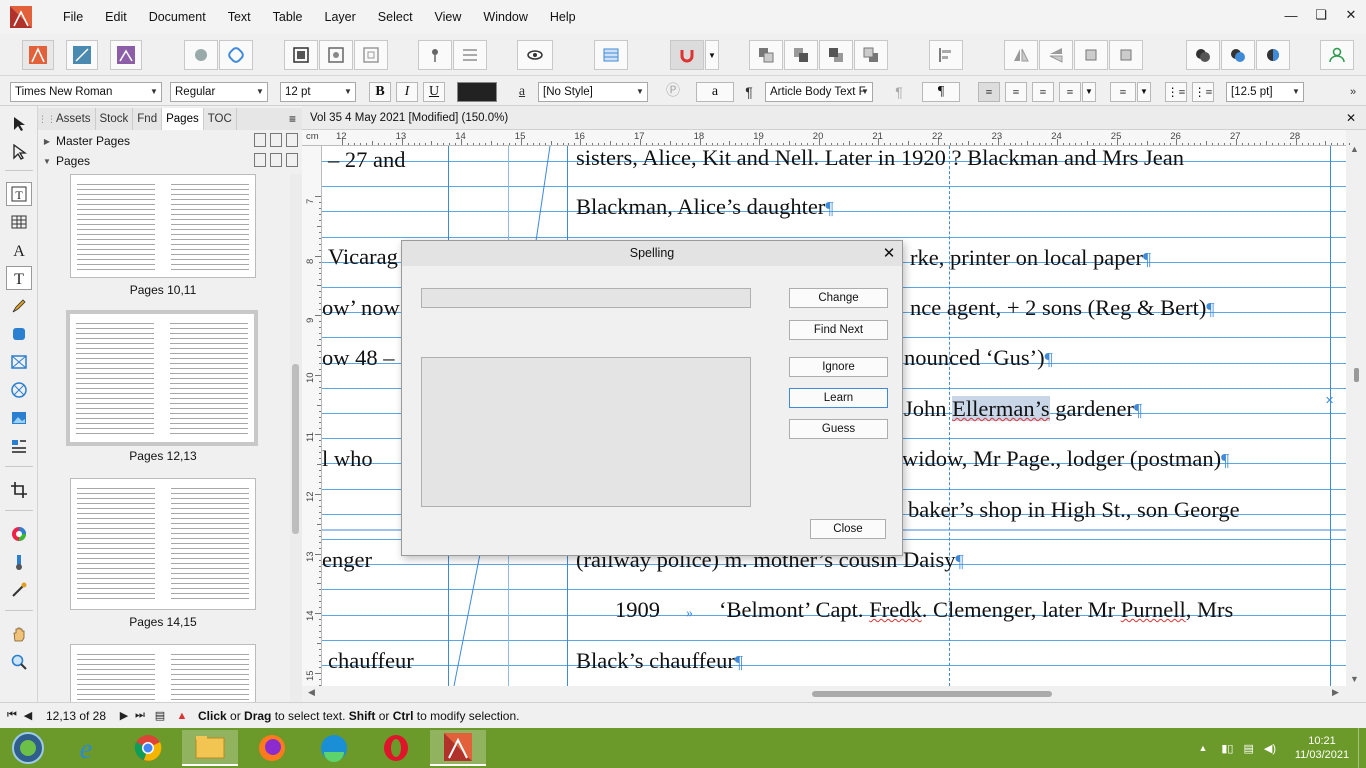 This screenshot has height=768, width=1366. What do you see at coordinates (276, 140) in the screenshot?
I see `duplicate-master-icon` at bounding box center [276, 140].